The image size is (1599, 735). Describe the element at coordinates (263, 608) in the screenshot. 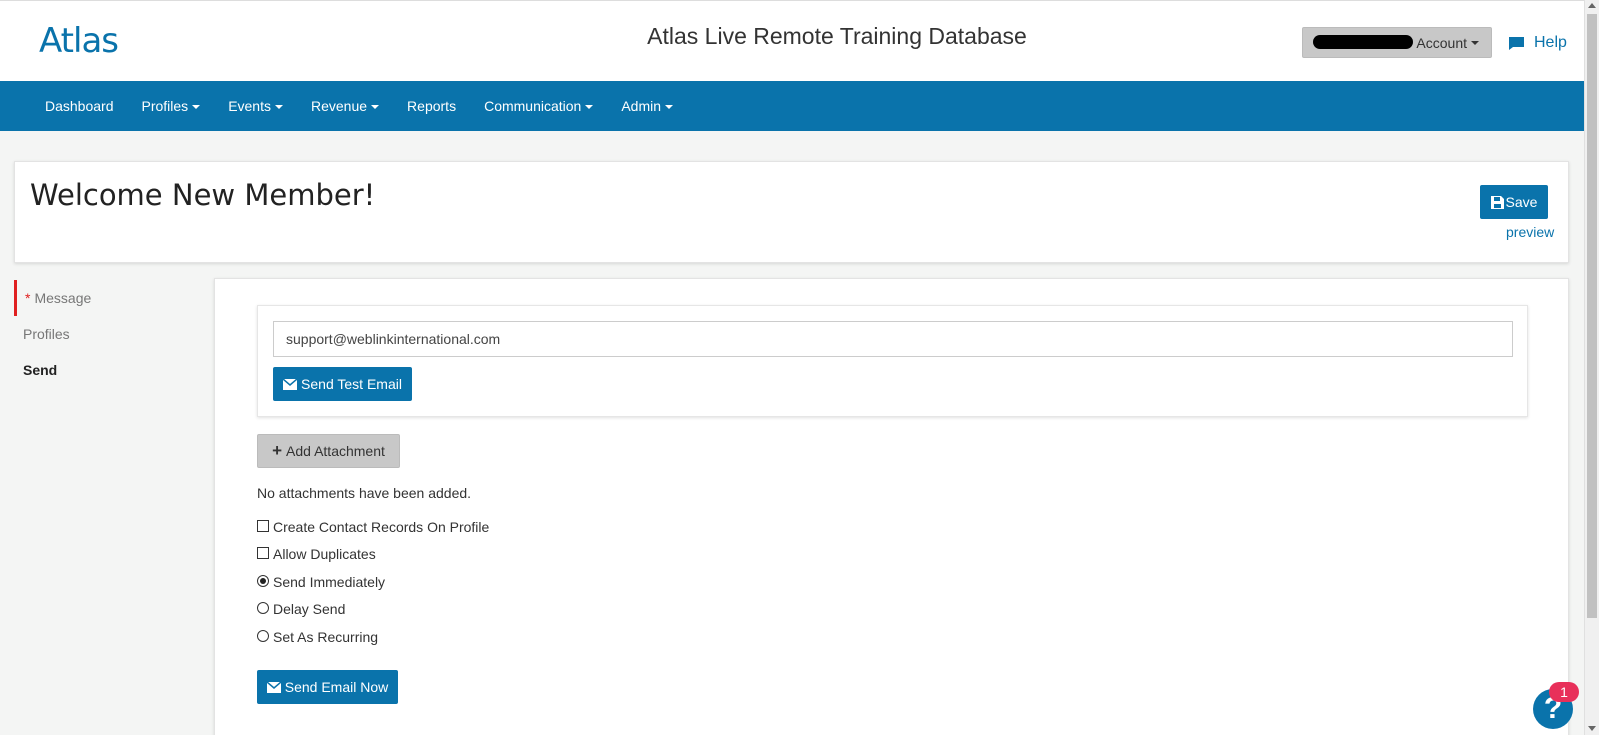

I see `delay-send-radio` at that location.